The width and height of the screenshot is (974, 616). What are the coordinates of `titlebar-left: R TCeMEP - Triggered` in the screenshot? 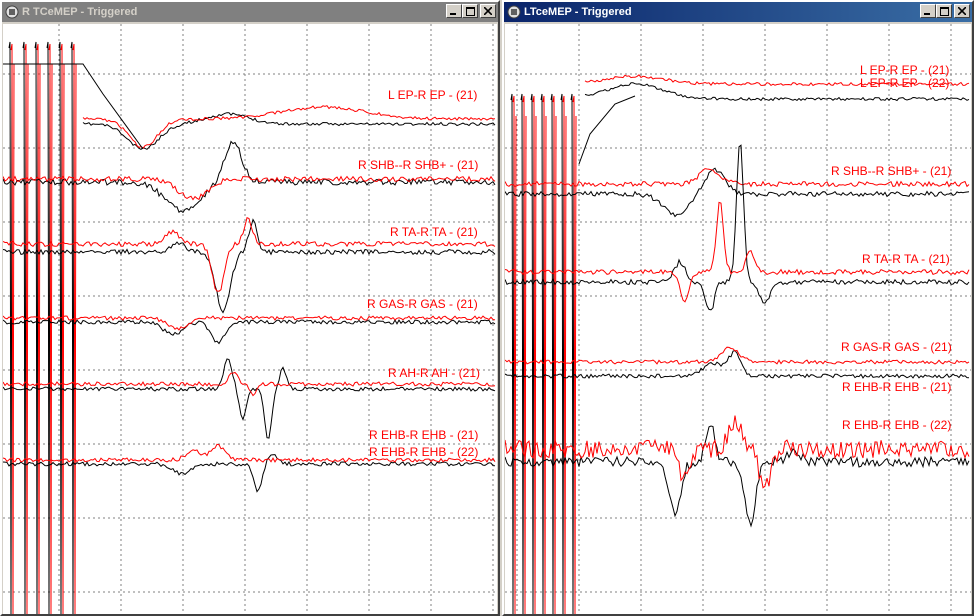 It's located at (250, 12).